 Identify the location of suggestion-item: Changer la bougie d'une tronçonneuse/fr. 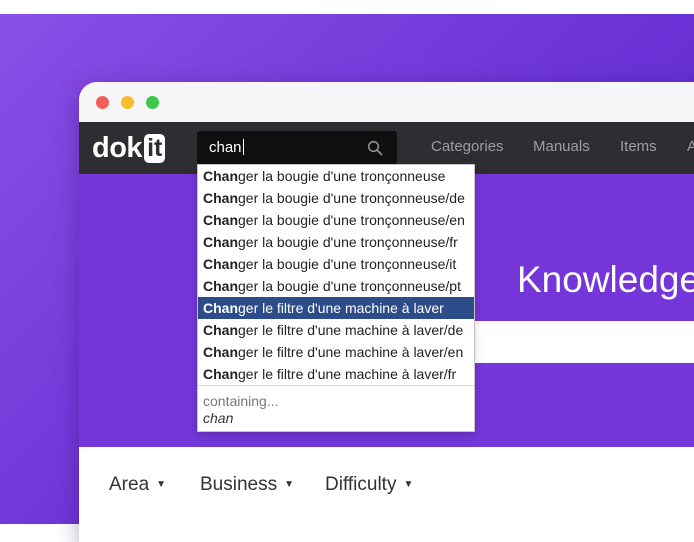
(336, 242).